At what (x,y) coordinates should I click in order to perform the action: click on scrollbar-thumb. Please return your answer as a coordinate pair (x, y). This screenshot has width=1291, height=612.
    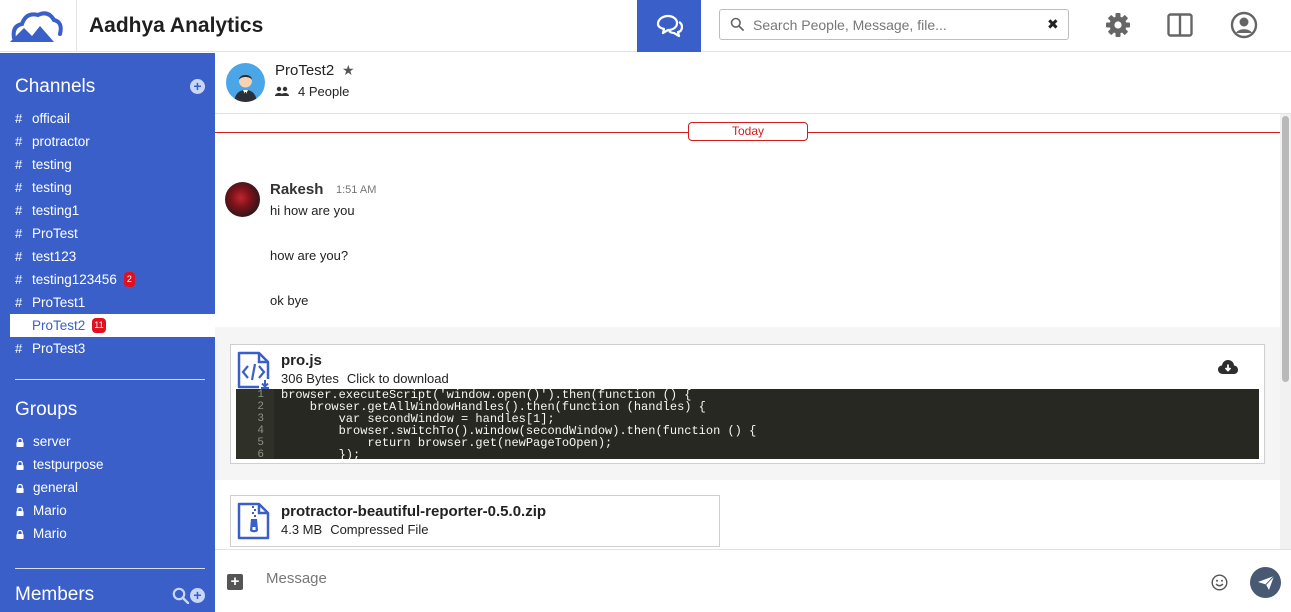
    Looking at the image, I should click on (1285, 249).